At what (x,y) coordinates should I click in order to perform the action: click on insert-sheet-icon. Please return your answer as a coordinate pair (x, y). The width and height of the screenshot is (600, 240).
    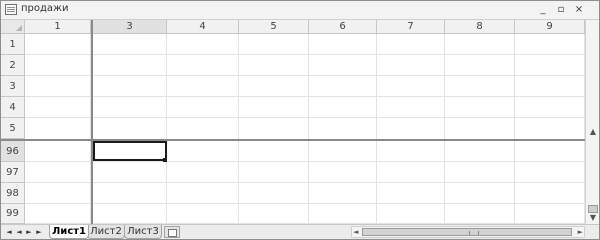
    Looking at the image, I should click on (172, 232).